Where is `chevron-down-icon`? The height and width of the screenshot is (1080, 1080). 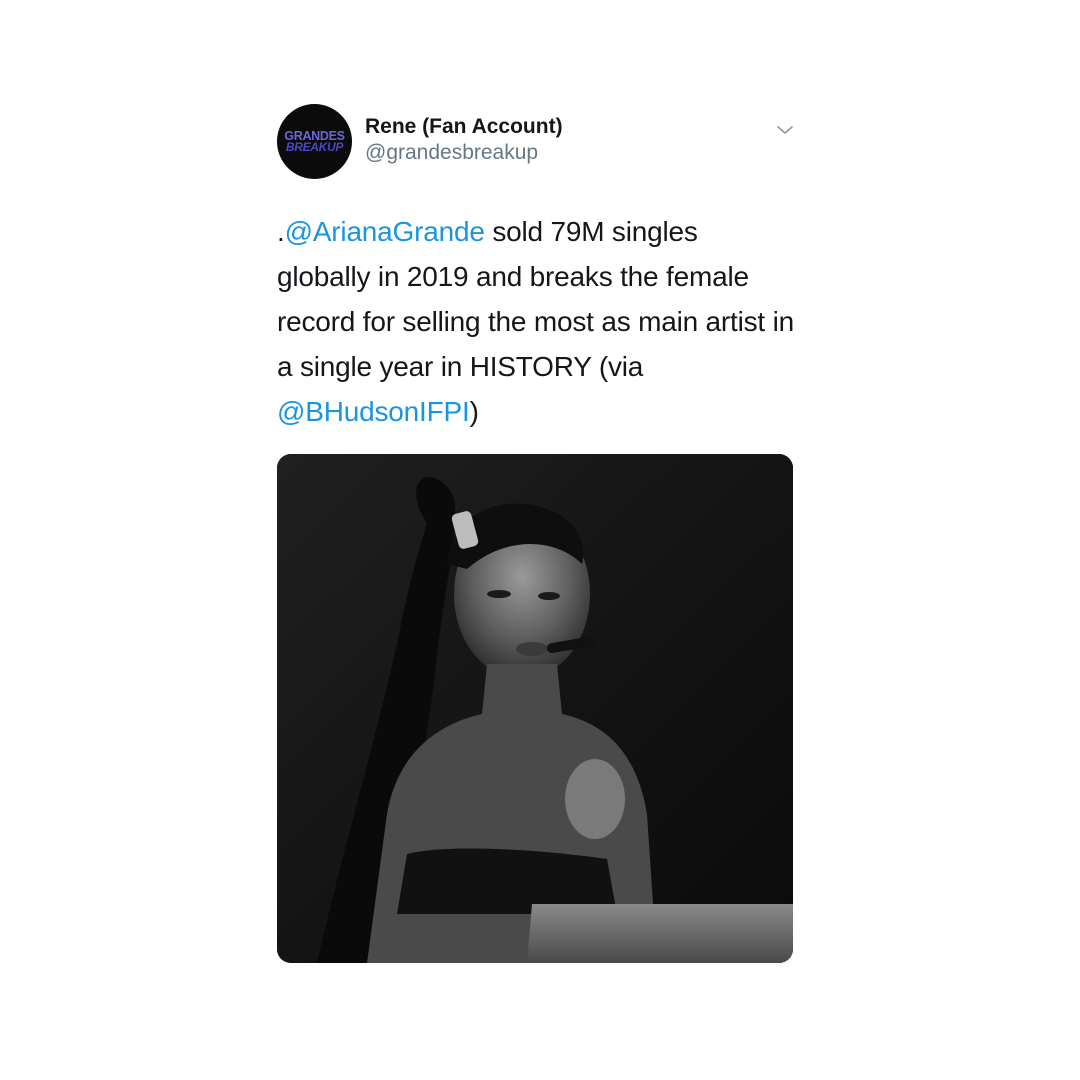 chevron-down-icon is located at coordinates (785, 130).